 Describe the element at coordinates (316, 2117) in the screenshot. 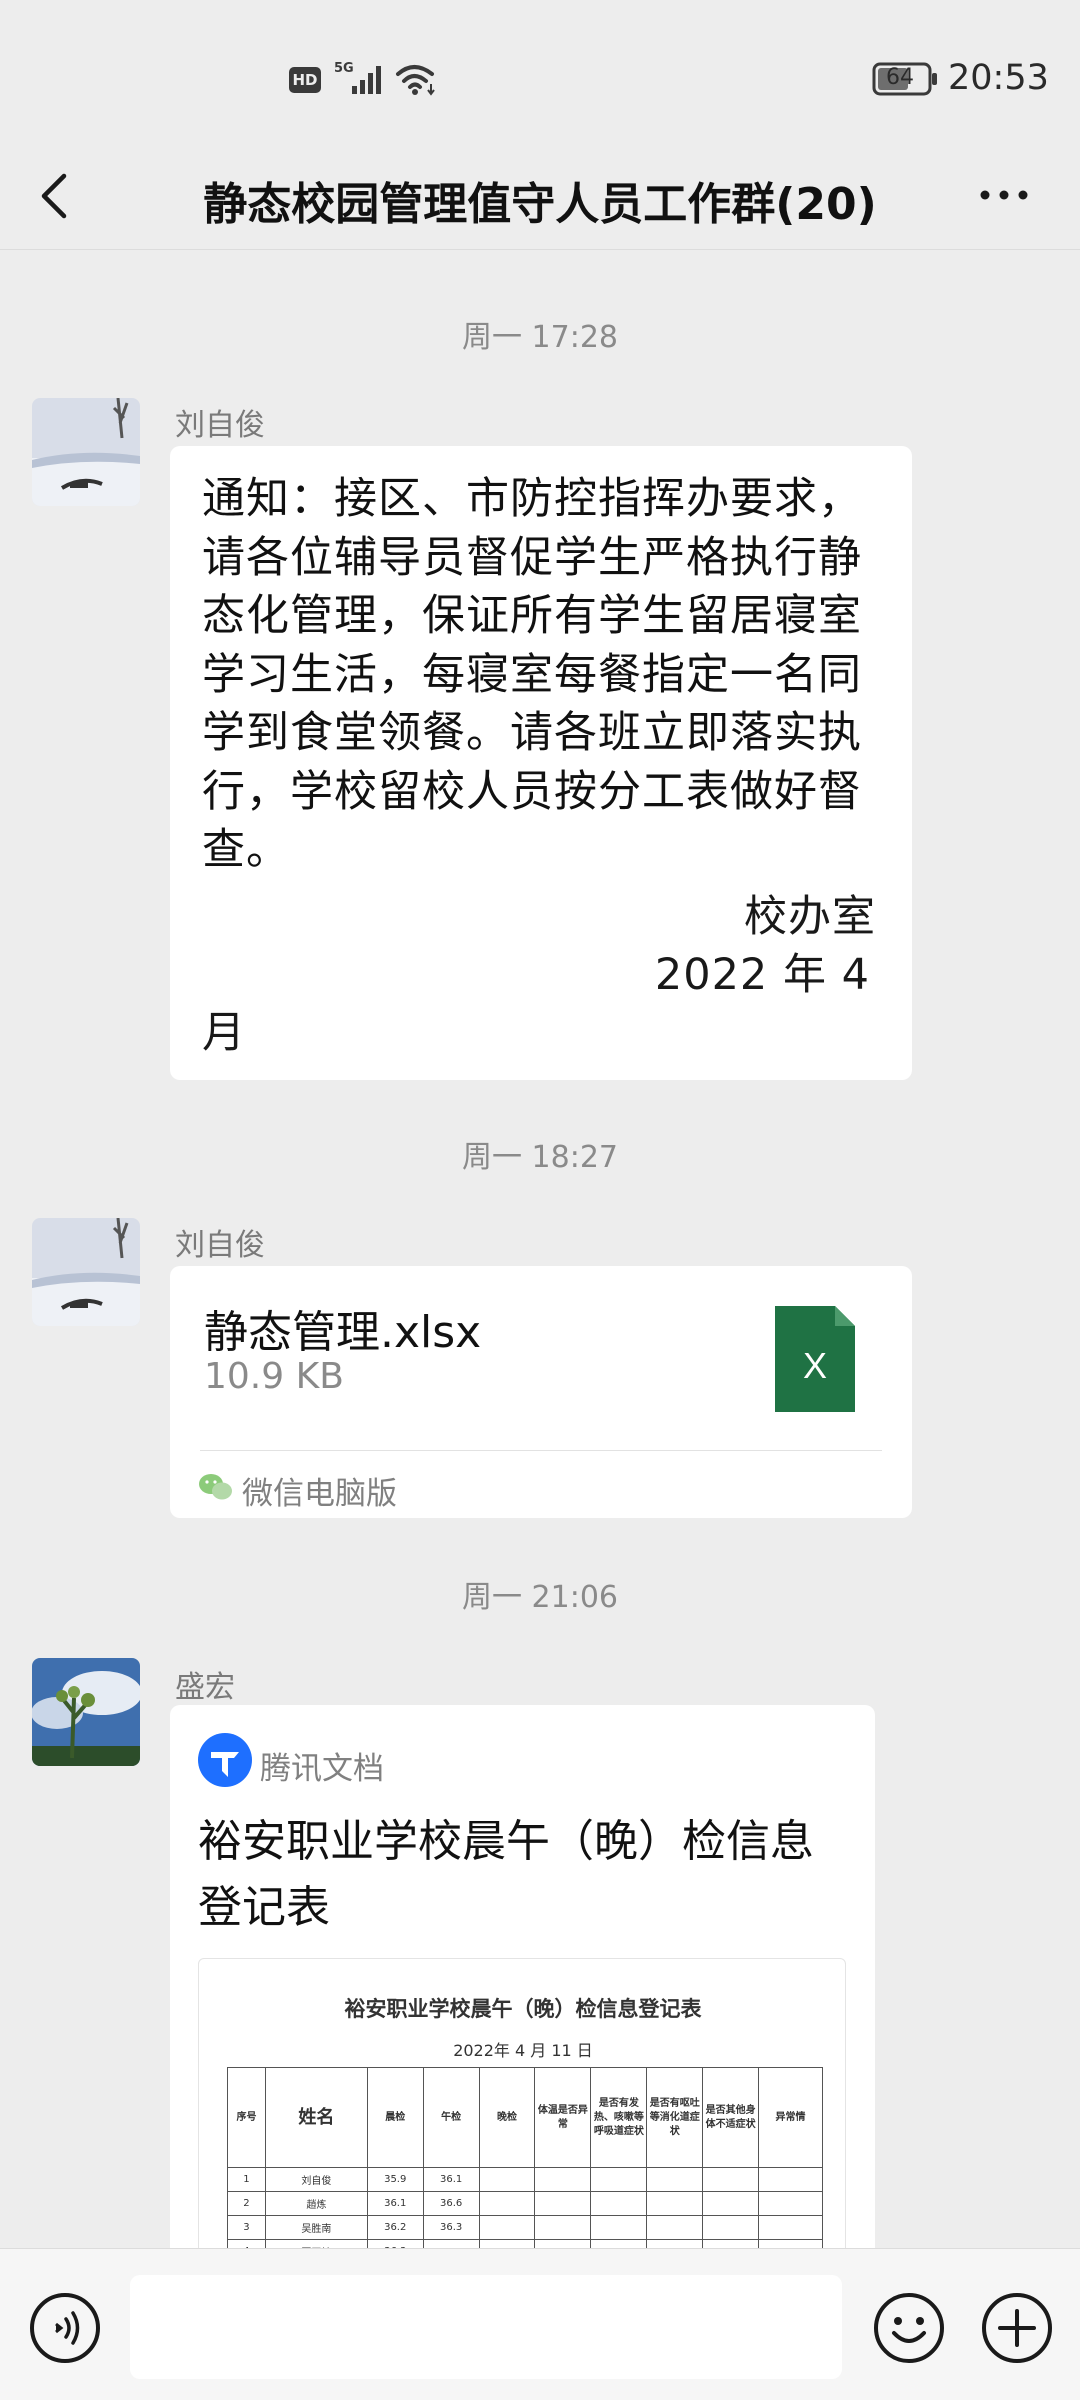

I see `table-header-cell: 姓名` at that location.